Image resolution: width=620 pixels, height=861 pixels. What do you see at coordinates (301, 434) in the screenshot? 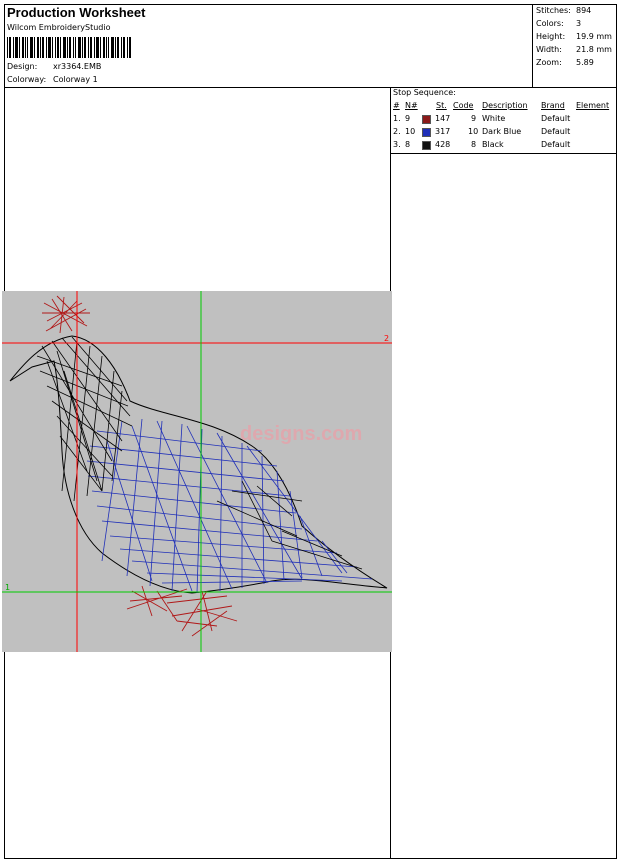
I see `watermark-text: designs.com` at bounding box center [301, 434].